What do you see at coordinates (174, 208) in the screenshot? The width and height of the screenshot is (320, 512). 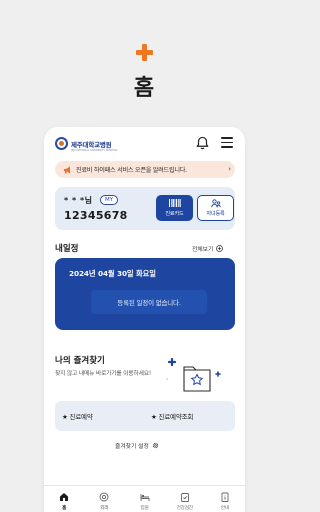 I see `medical-card-button: 진료카드` at bounding box center [174, 208].